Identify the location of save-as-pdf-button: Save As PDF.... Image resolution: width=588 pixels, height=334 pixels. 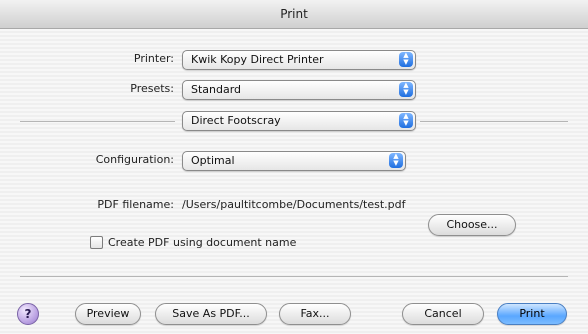
(211, 314).